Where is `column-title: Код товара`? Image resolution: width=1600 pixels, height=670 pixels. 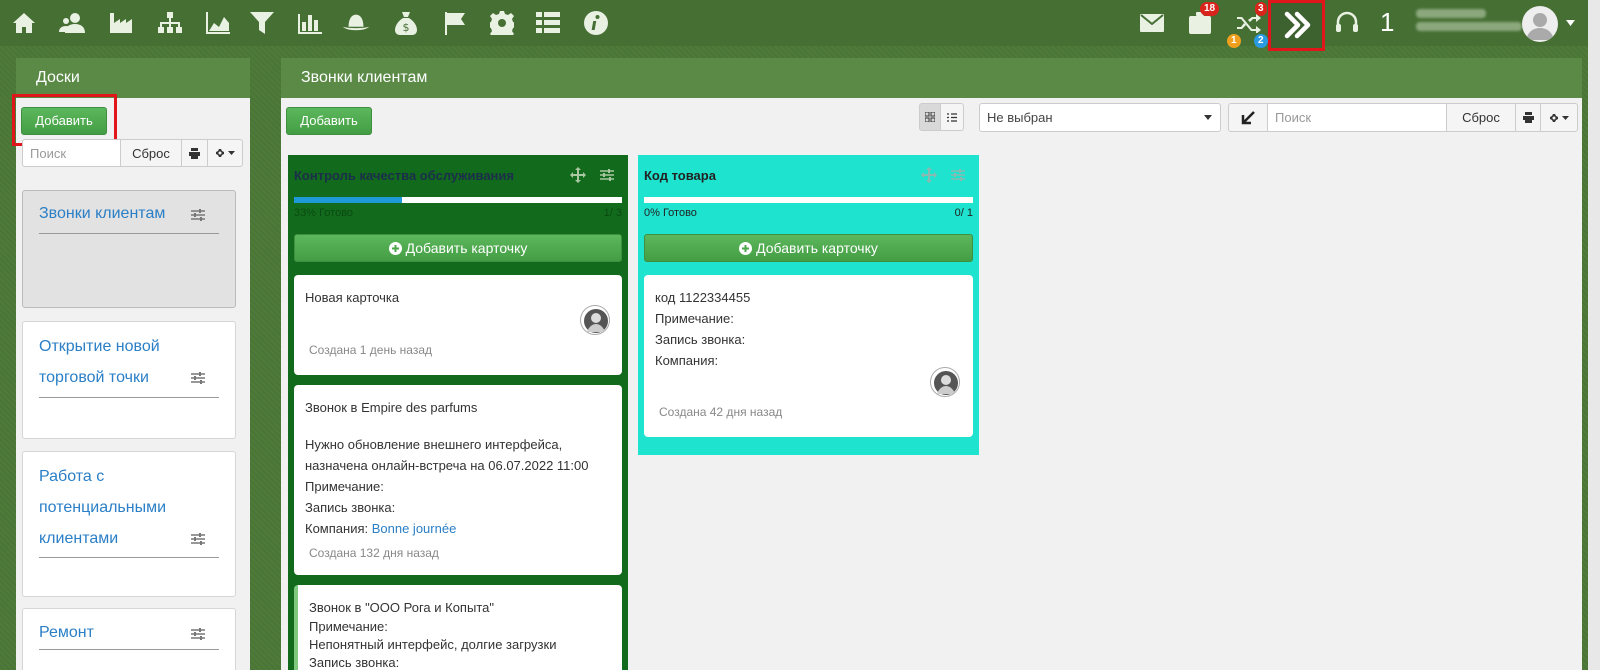 column-title: Код товара is located at coordinates (680, 175).